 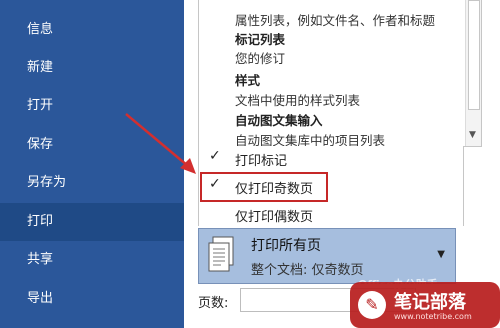 What do you see at coordinates (92, 222) in the screenshot?
I see `nav-item-print: 打印` at bounding box center [92, 222].